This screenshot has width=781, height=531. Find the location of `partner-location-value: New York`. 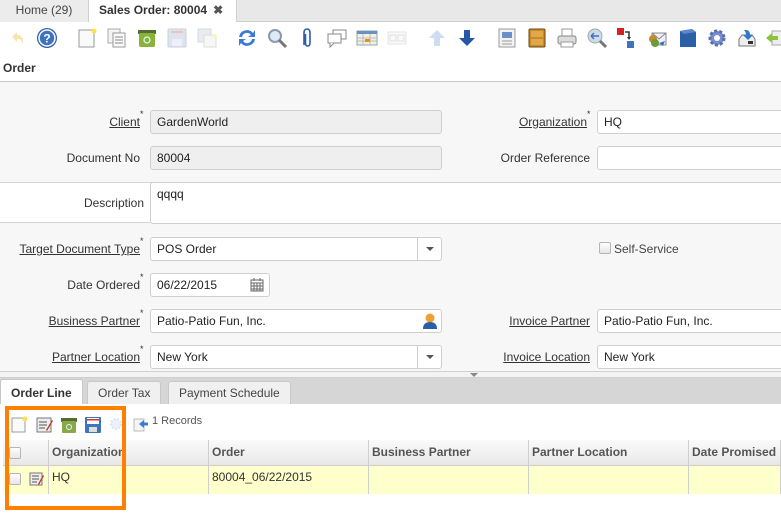

partner-location-value: New York is located at coordinates (182, 357).